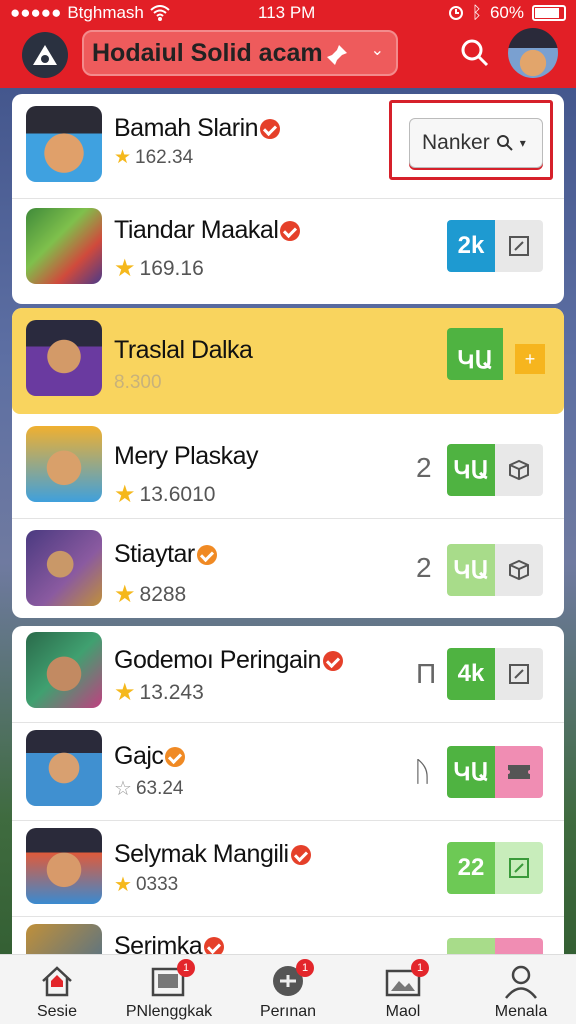 The width and height of the screenshot is (576, 1024). What do you see at coordinates (337, 55) in the screenshot?
I see `pin-icon` at bounding box center [337, 55].